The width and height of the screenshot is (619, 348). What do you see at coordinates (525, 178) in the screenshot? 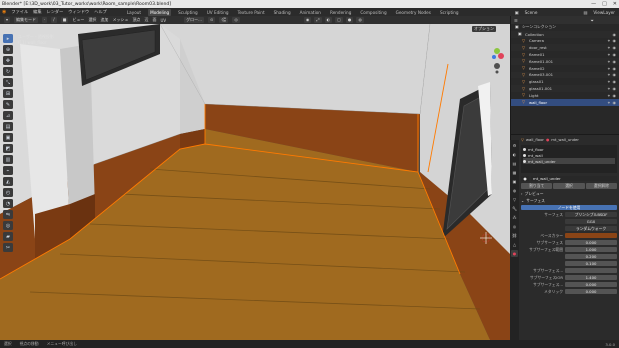
I see `material-browse-icon: ●` at bounding box center [525, 178].